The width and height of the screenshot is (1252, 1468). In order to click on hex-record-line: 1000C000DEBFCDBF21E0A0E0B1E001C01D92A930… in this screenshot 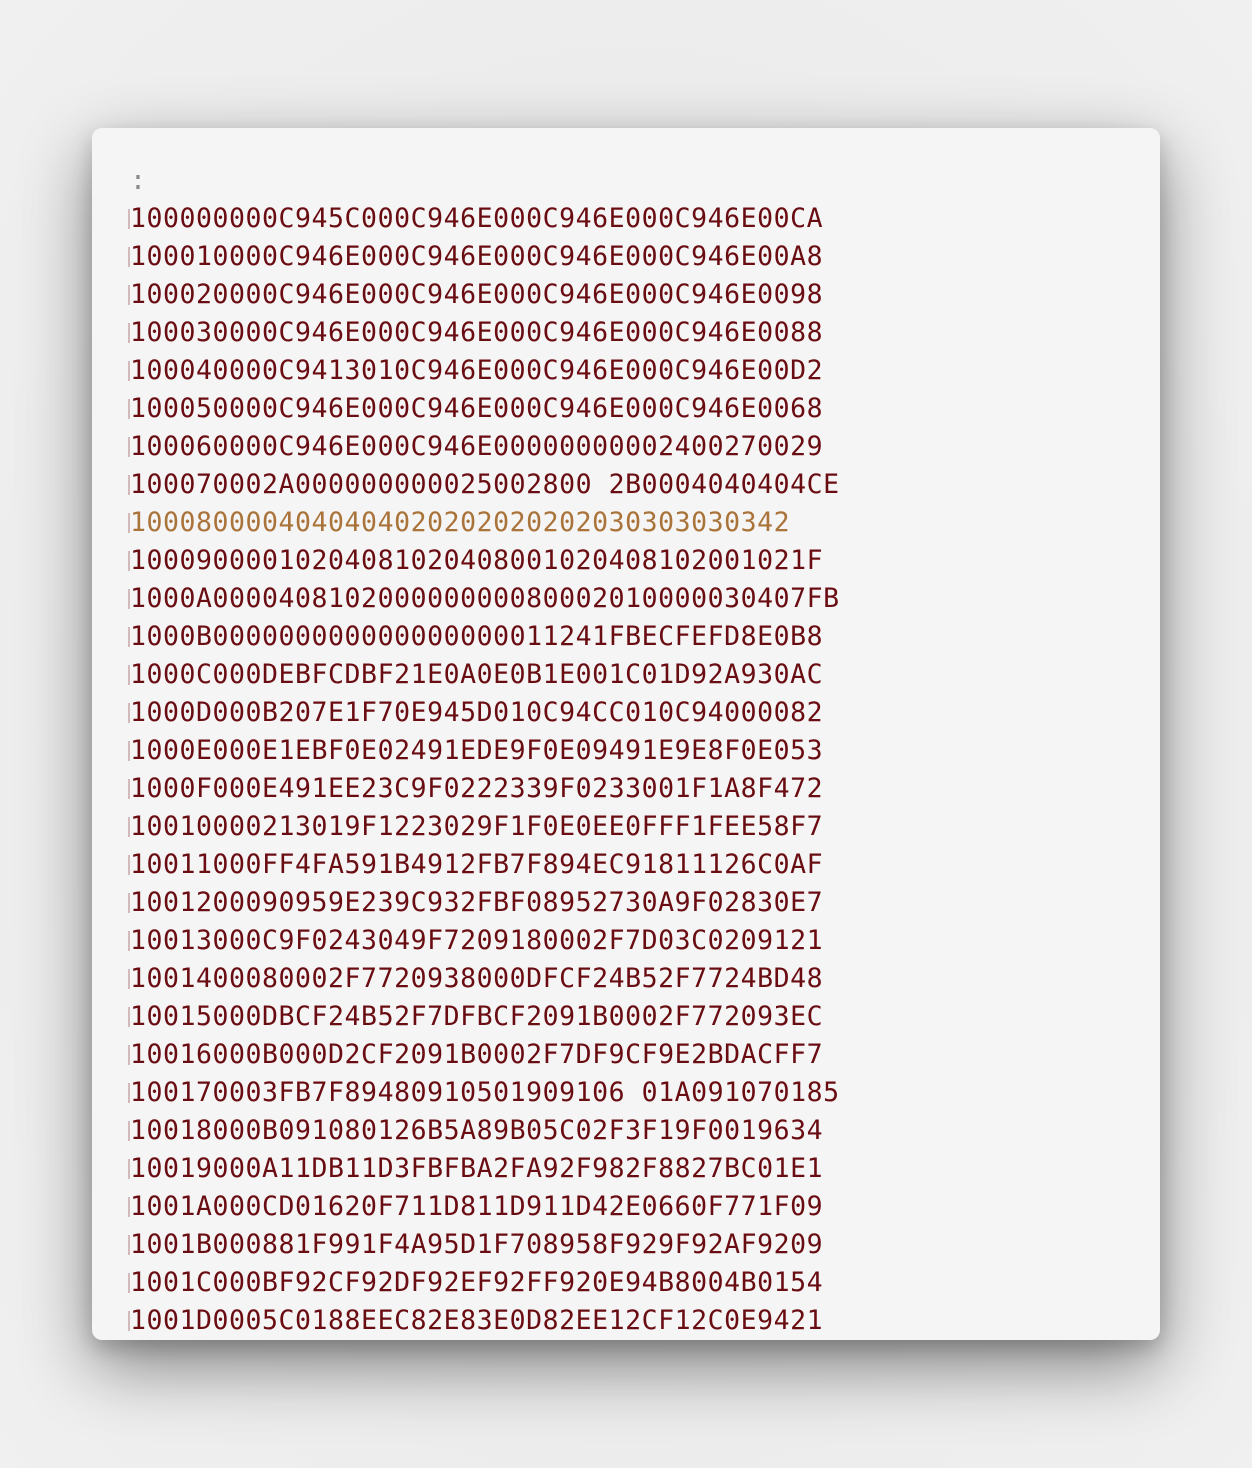, I will do `click(484, 675)`.